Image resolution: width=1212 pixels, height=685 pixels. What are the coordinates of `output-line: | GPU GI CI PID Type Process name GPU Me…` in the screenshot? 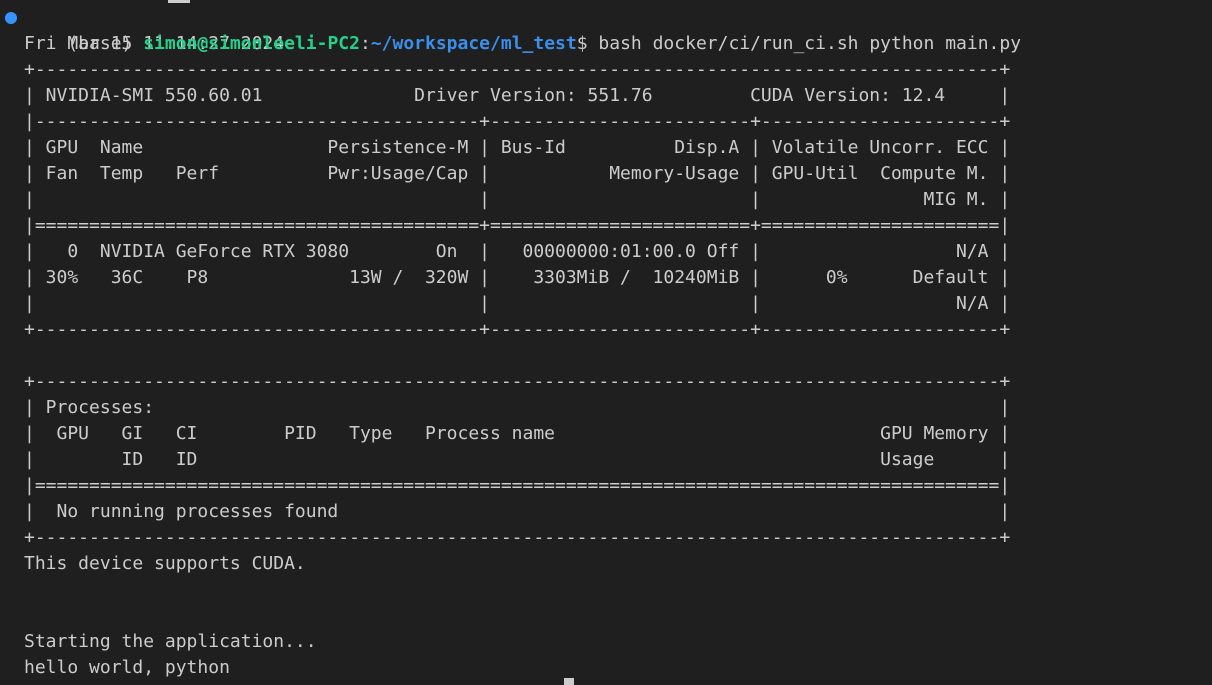 It's located at (517, 433).